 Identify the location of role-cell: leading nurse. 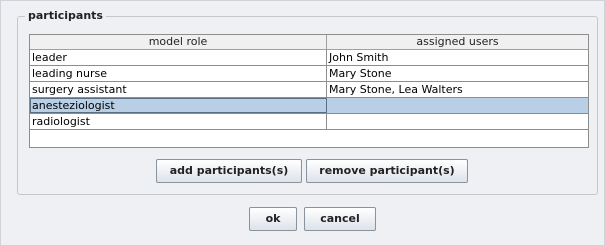
(178, 73).